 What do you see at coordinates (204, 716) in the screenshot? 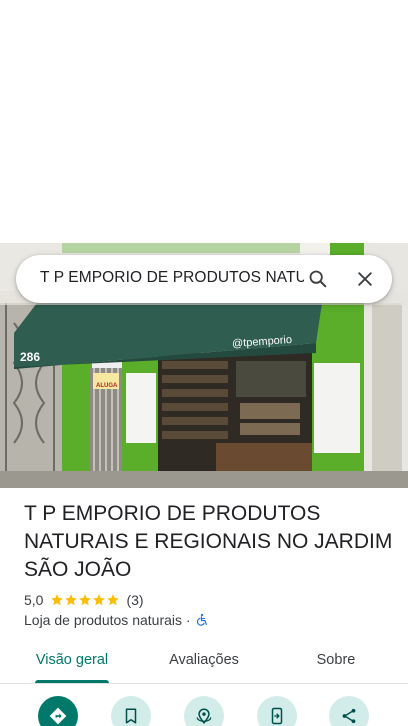
I see `nearby-icon` at bounding box center [204, 716].